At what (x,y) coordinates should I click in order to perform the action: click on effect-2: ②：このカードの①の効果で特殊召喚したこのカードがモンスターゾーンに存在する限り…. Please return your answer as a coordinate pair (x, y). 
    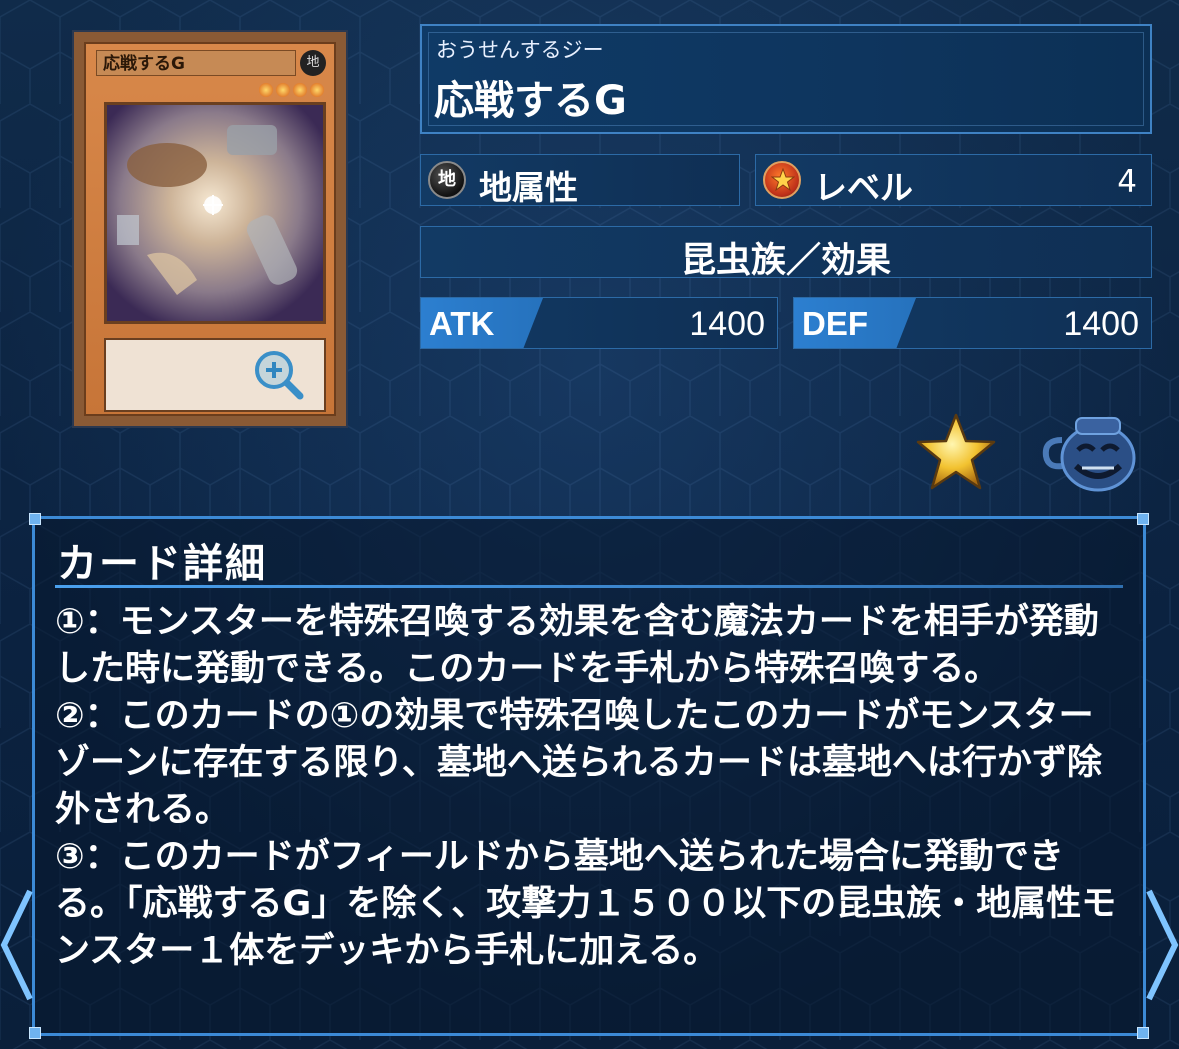
    Looking at the image, I should click on (578, 763).